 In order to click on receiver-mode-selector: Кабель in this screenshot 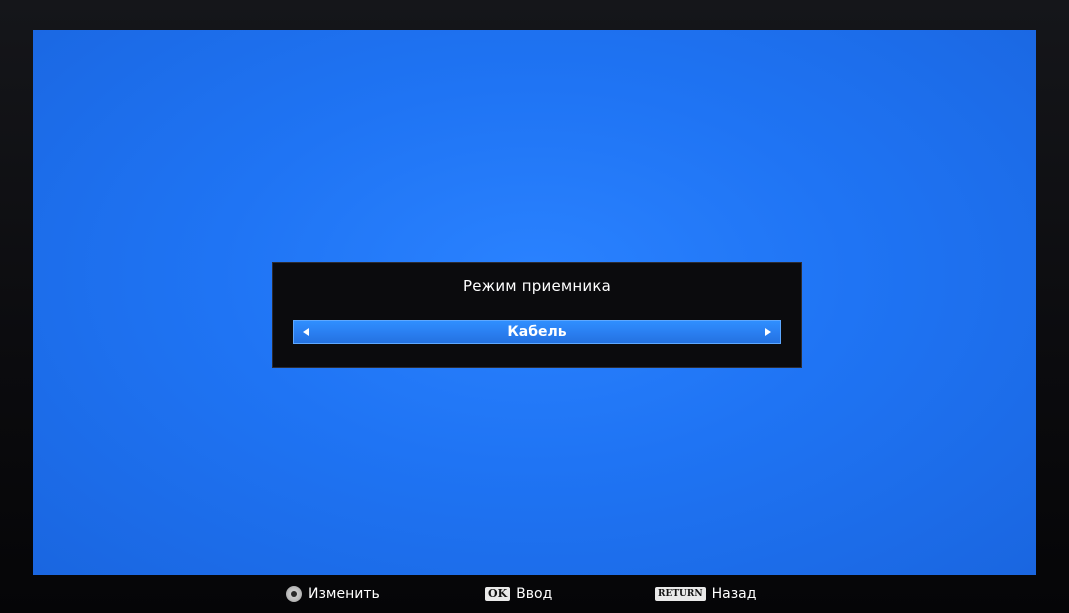, I will do `click(537, 332)`.